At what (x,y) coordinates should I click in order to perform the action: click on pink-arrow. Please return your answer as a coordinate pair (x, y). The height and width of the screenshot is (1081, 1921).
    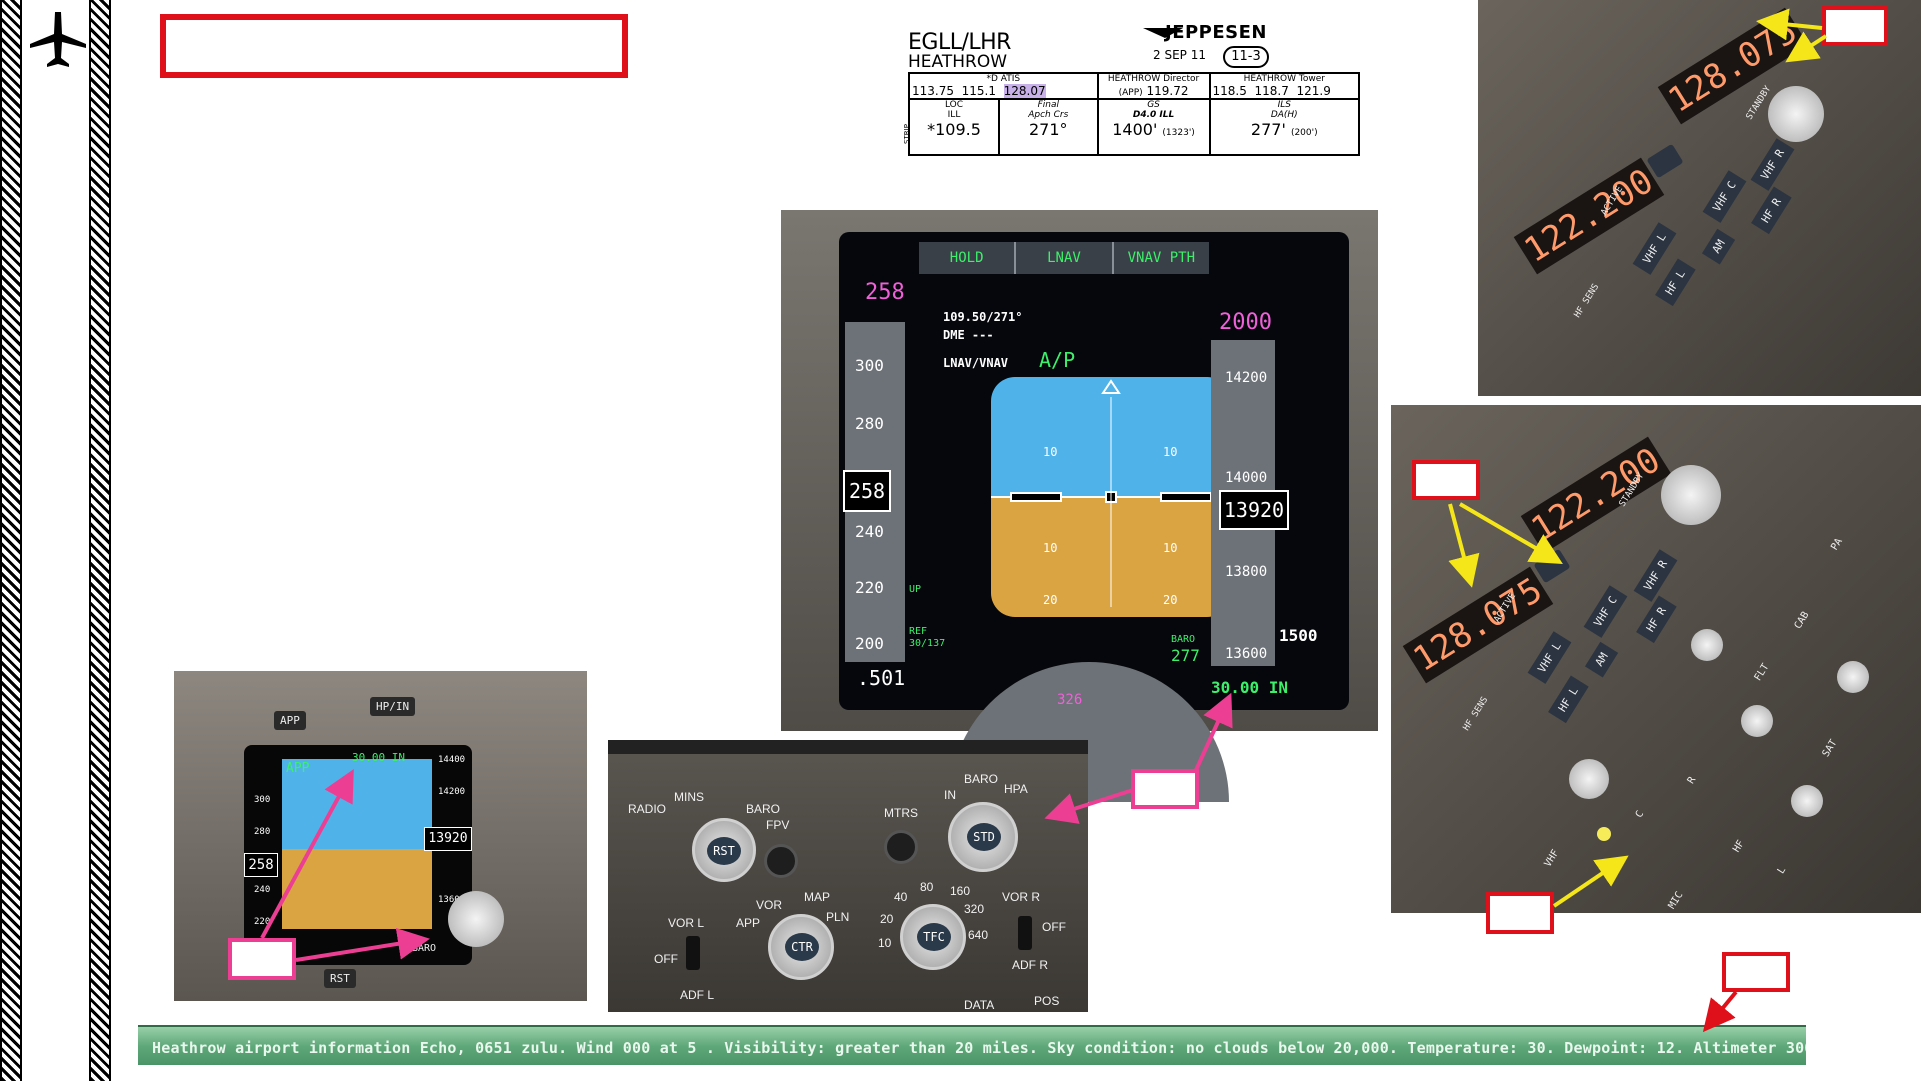
    Looking at the image, I should click on (746, 827).